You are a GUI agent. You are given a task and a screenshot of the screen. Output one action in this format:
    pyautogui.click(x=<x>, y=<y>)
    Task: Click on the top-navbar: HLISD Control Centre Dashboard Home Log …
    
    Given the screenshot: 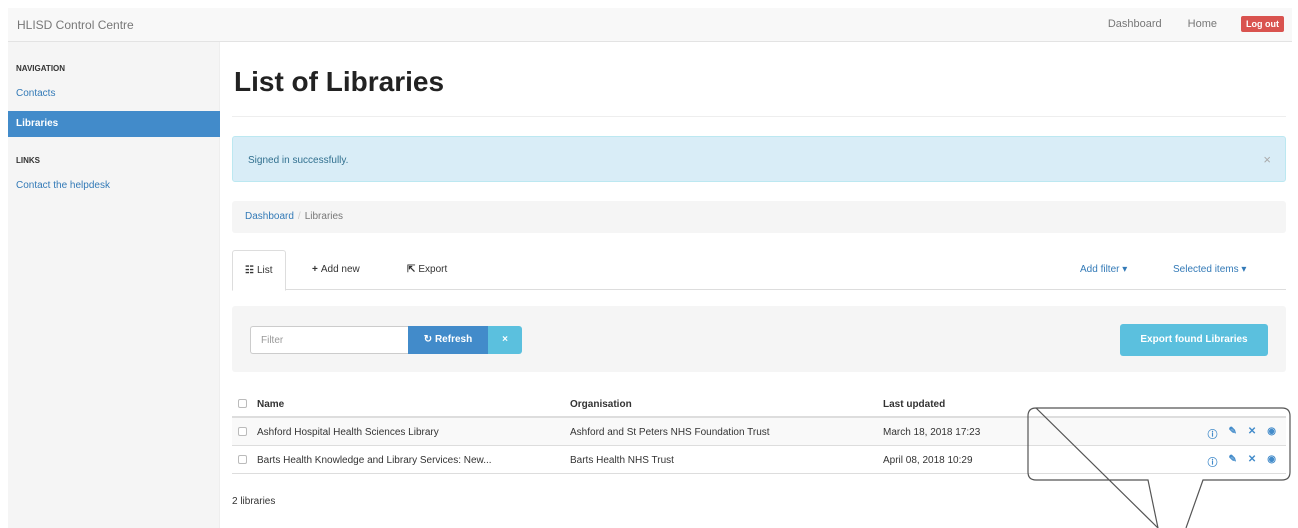 What is the action you would take?
    pyautogui.click(x=650, y=25)
    